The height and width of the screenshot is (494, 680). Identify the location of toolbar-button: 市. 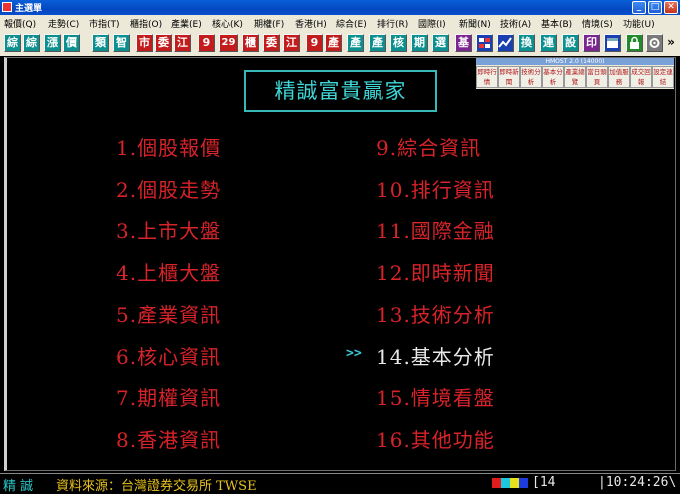
(144, 43).